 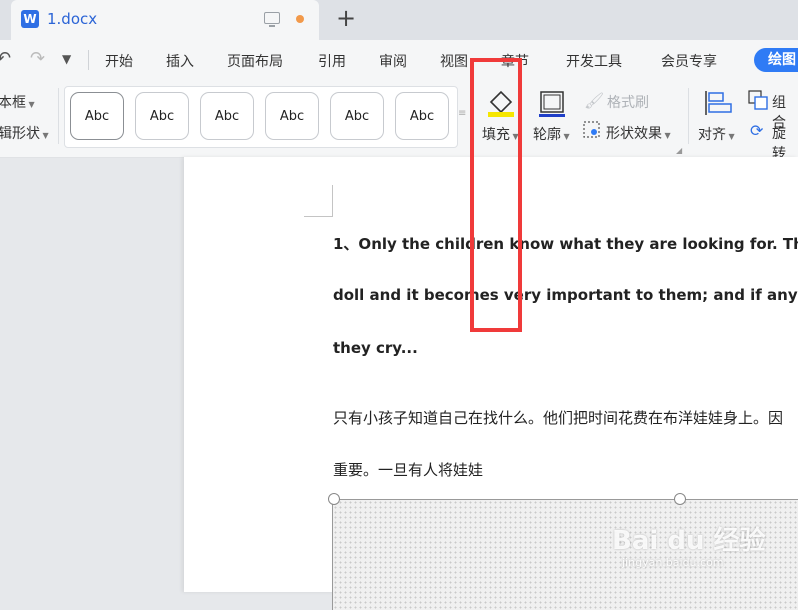 I want to click on outline-button: 轮廓 ▼, so click(x=551, y=134).